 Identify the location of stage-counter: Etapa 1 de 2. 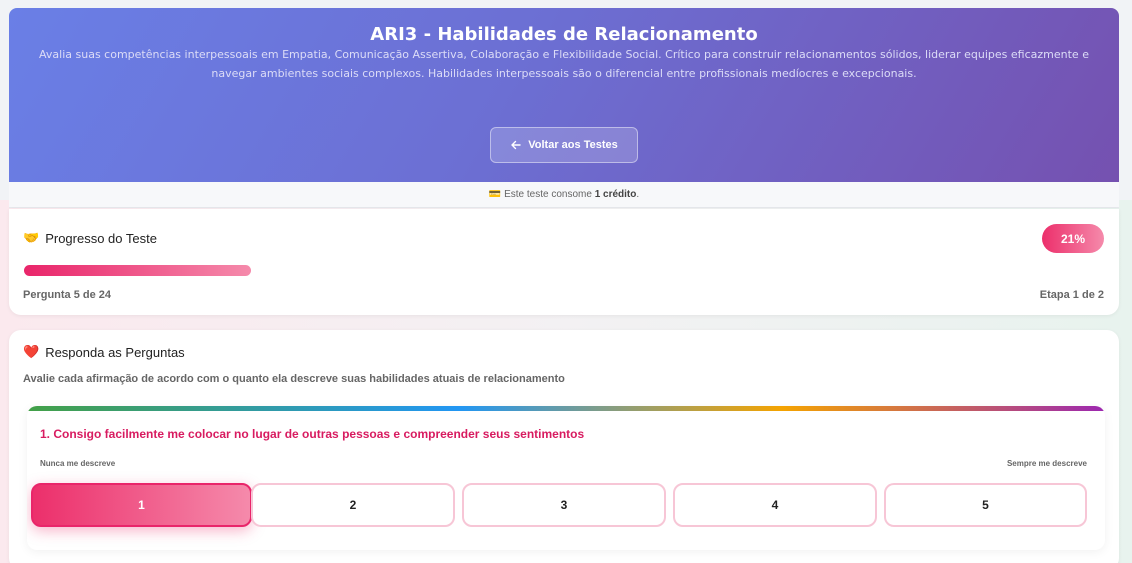
(1071, 295).